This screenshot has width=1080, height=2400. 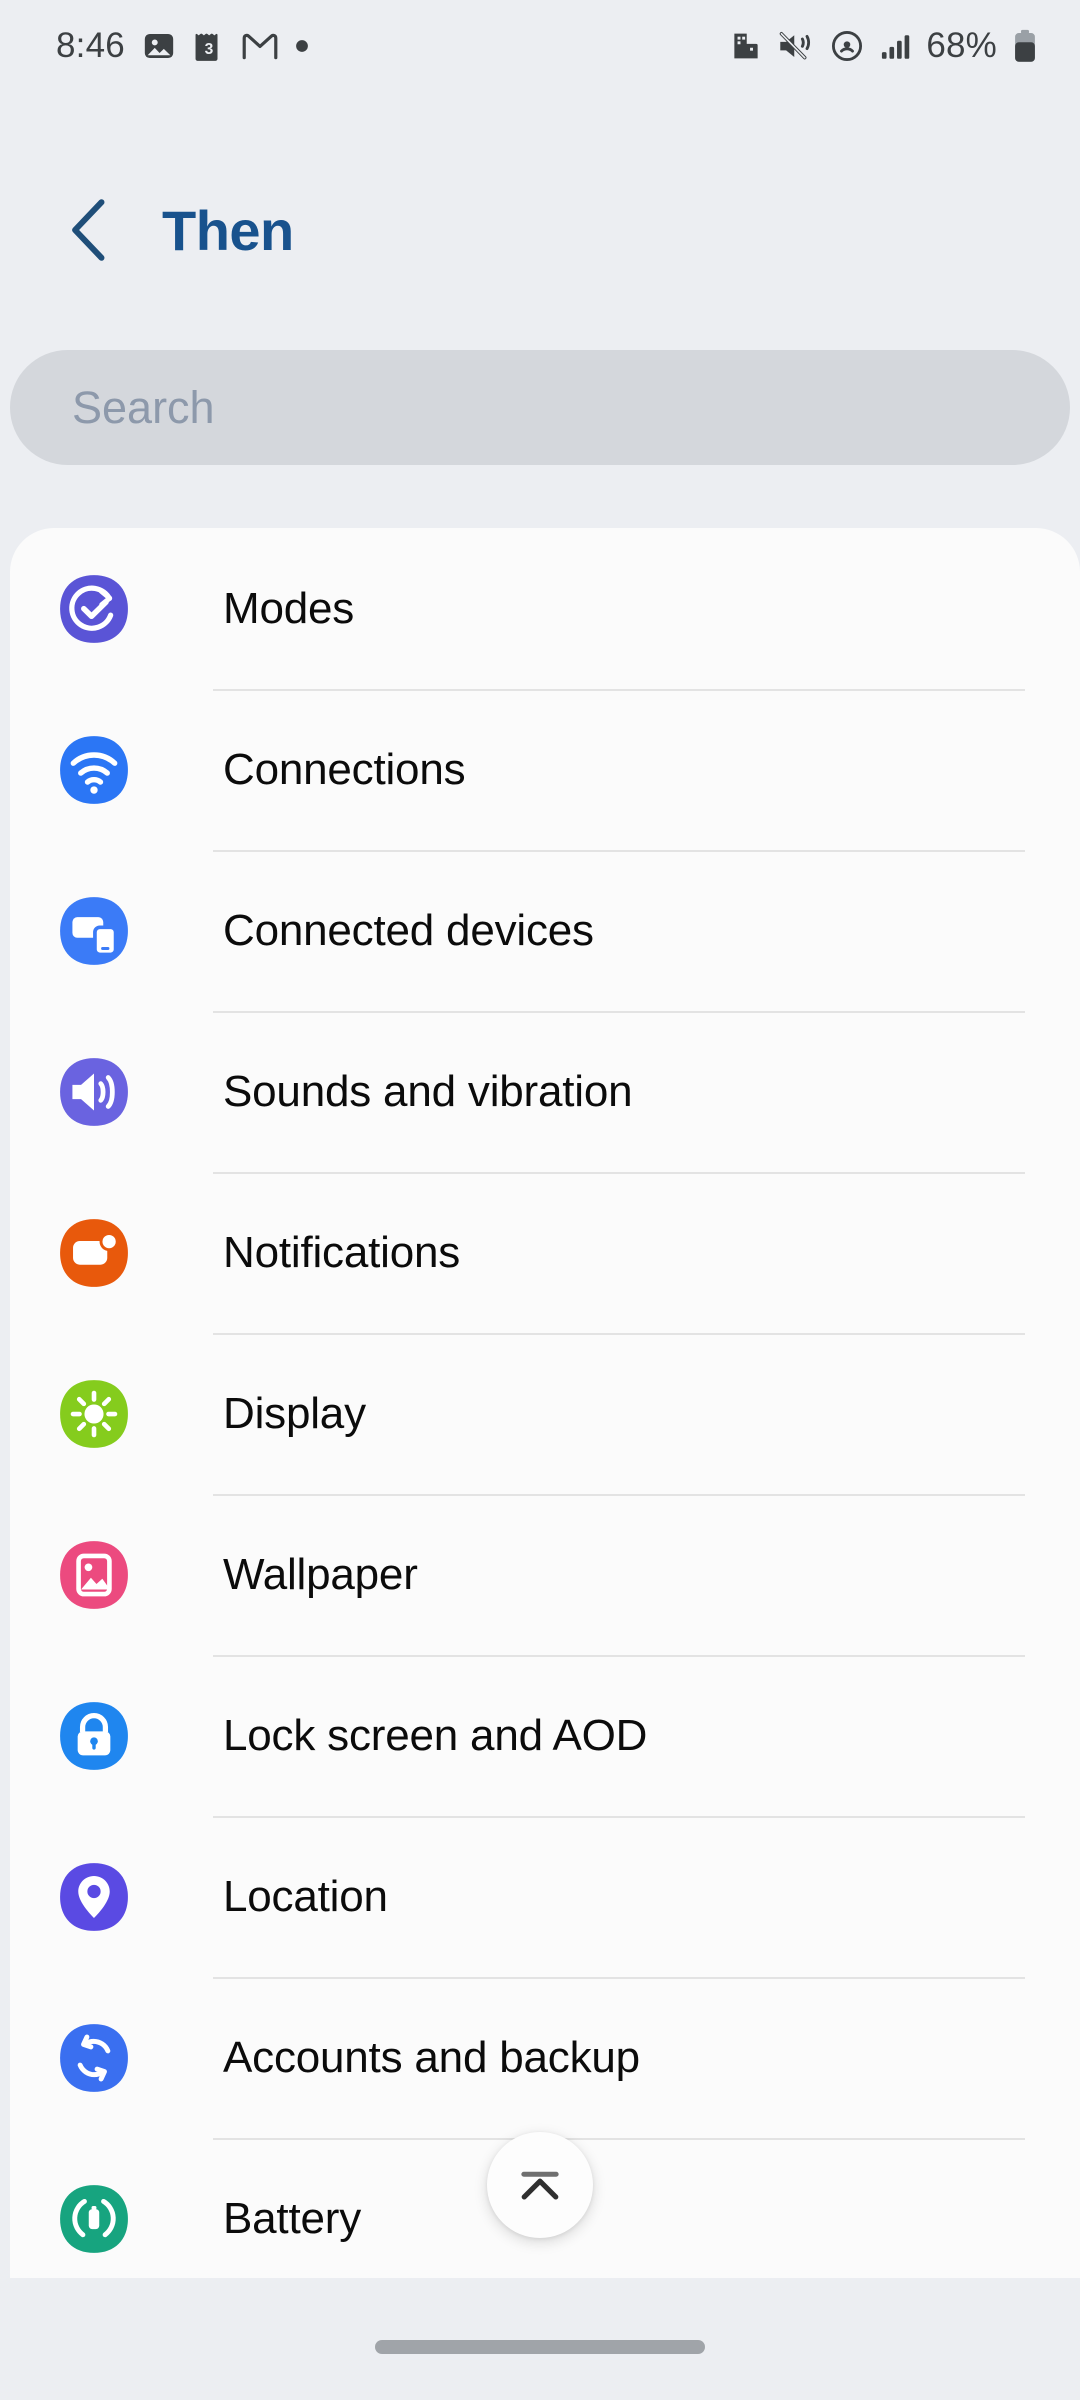 I want to click on scroll-to-top-icon, so click(x=540, y=2185).